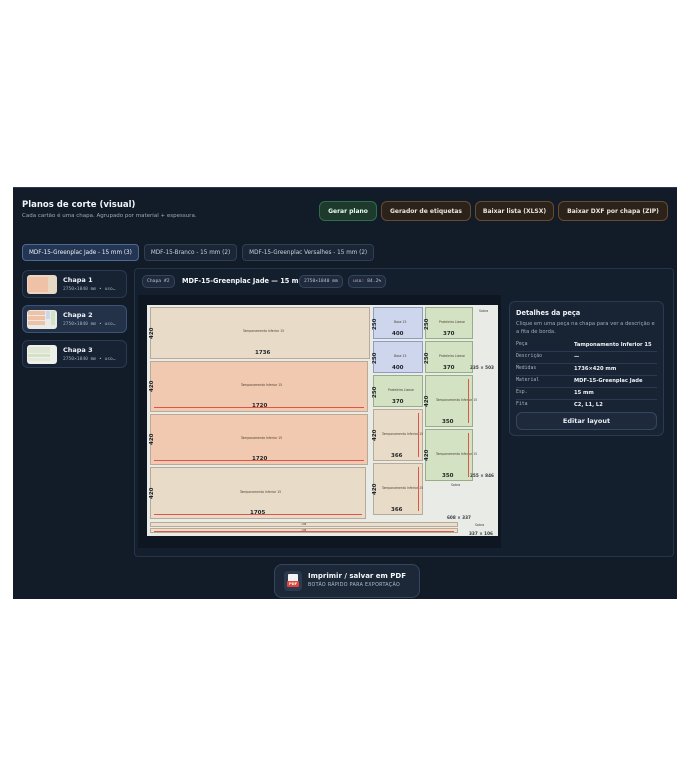 The width and height of the screenshot is (689, 763). What do you see at coordinates (158, 281) in the screenshot?
I see `sheet-number-chip: Chapa #2` at bounding box center [158, 281].